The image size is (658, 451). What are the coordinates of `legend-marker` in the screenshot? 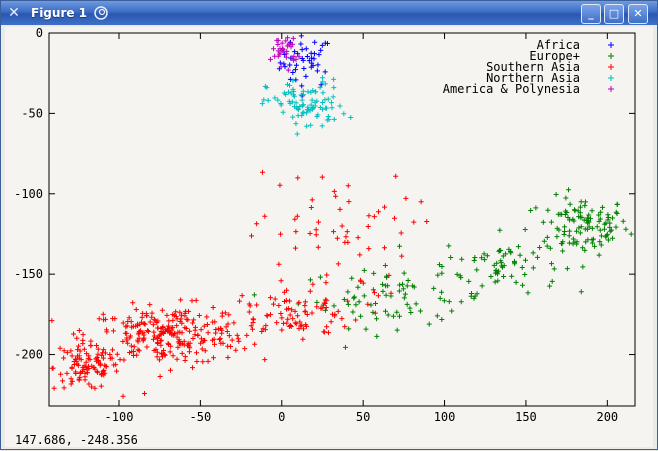 It's located at (611, 67).